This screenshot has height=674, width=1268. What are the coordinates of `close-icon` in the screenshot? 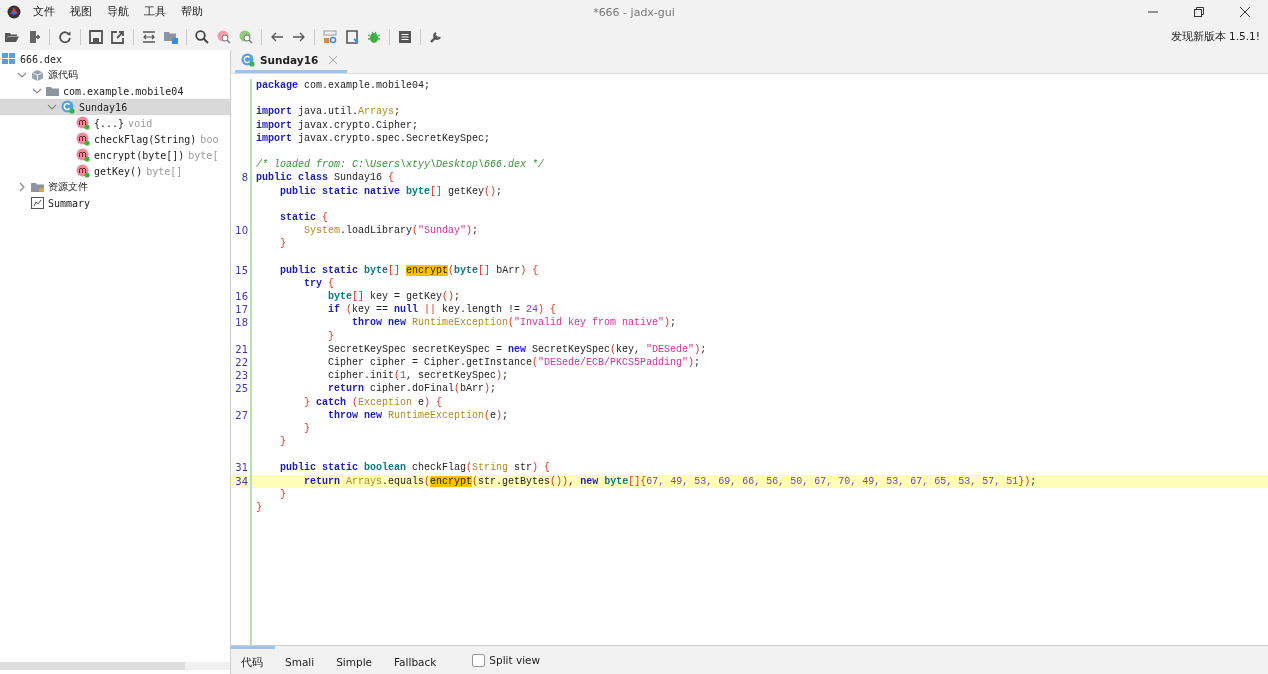 It's located at (1245, 12).